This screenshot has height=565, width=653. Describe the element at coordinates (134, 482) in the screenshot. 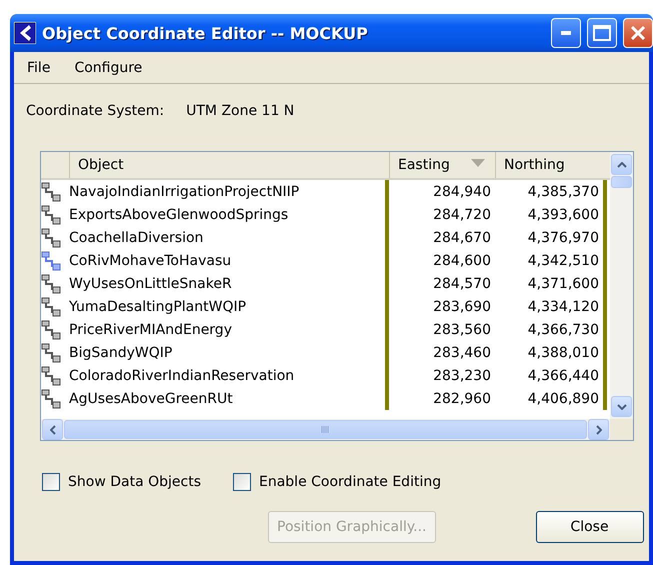

I see `checkbox-label: Show Data Objects` at that location.